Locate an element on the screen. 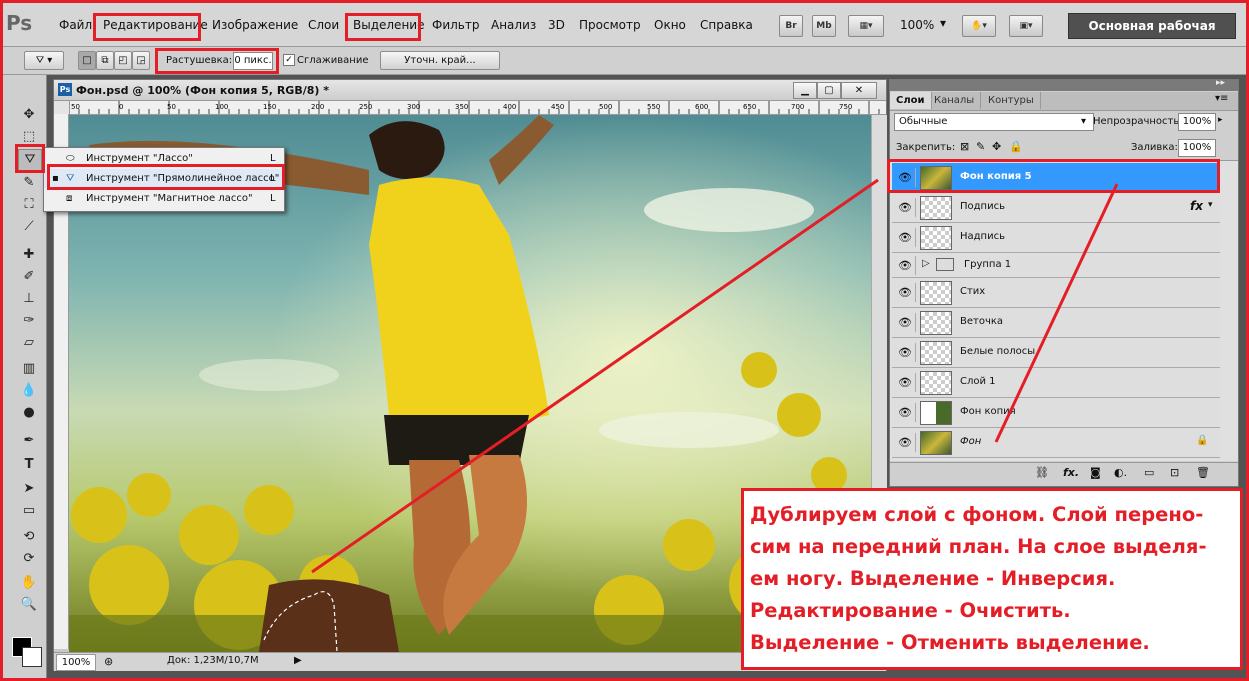 This screenshot has height=681, width=1249. chevron-down-icon: ▾ is located at coordinates (943, 23).